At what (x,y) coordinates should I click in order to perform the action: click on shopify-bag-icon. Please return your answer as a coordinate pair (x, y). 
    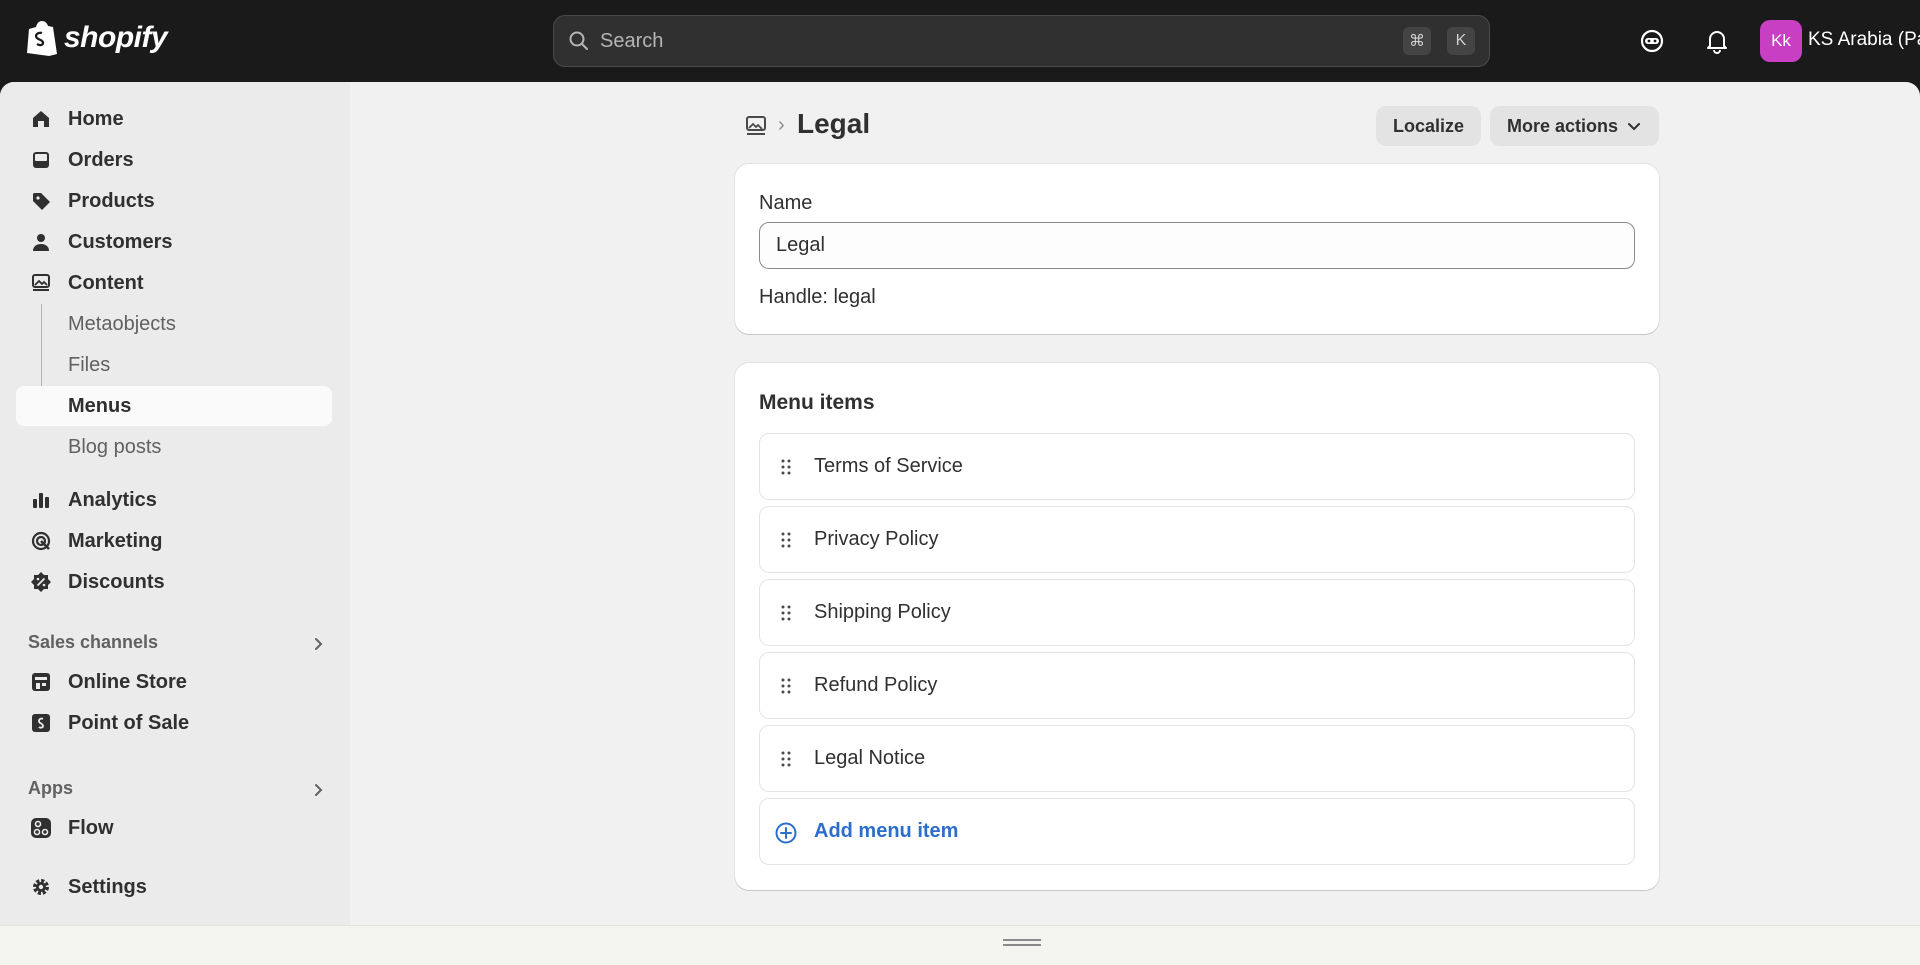
    Looking at the image, I should click on (42, 38).